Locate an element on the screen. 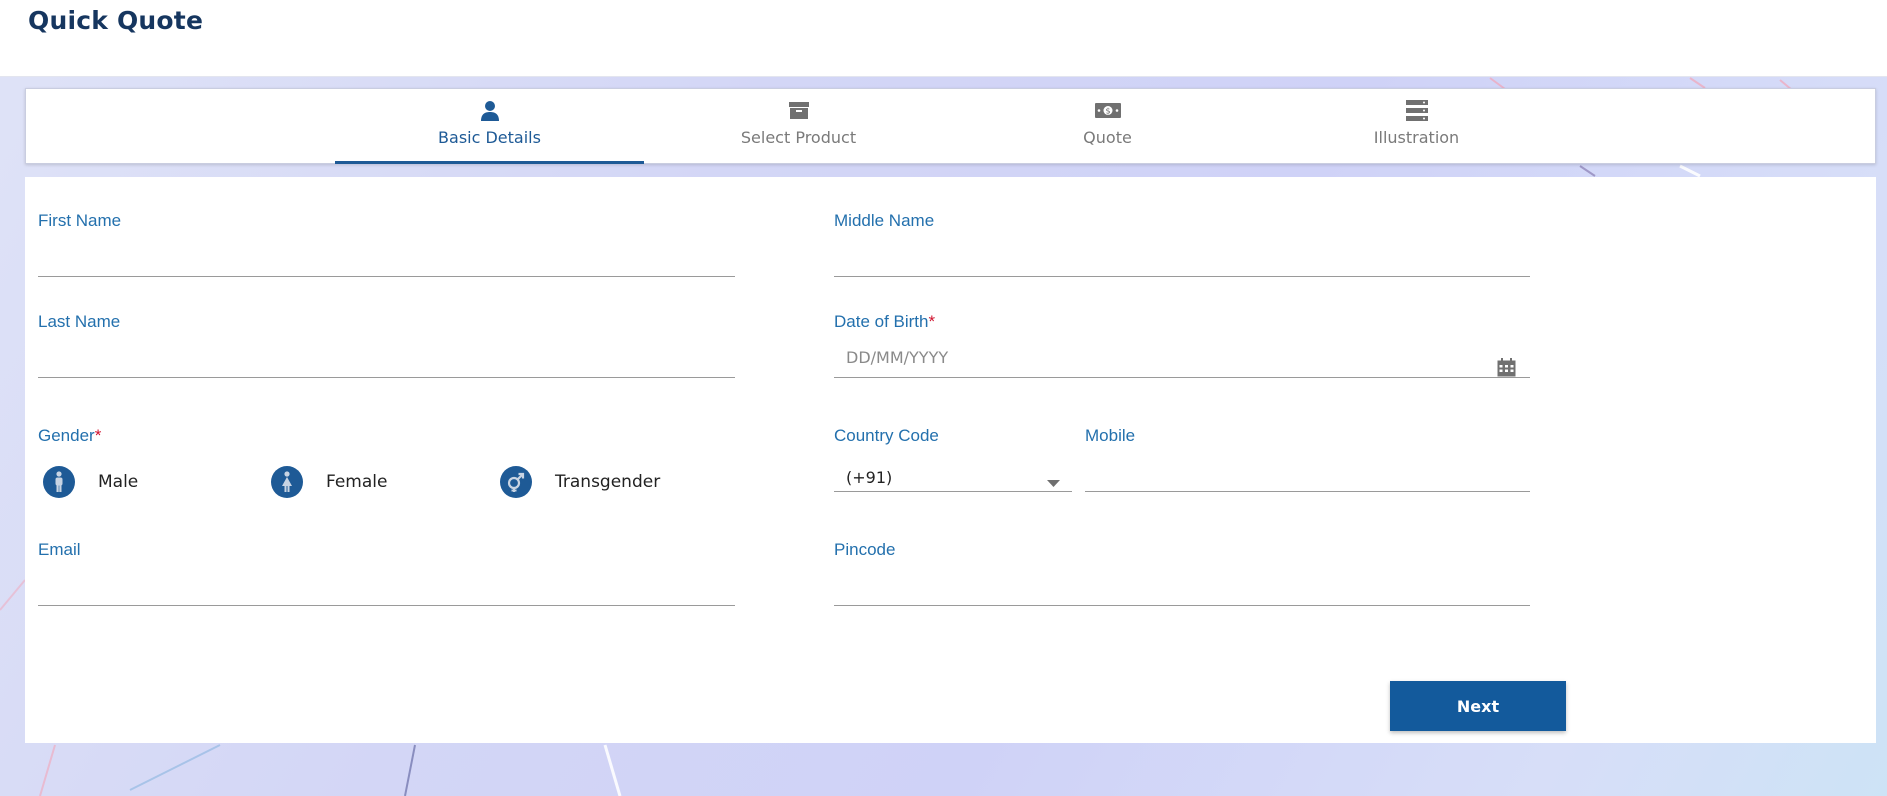  gender-label-text: Gender is located at coordinates (66, 435).